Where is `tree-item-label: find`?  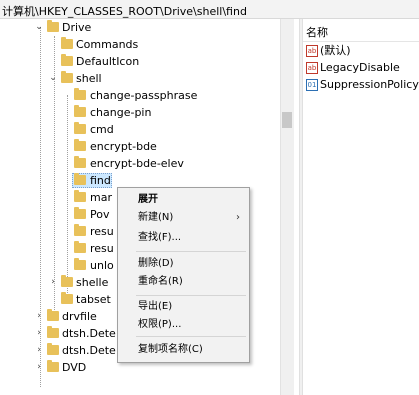
tree-item-label: find is located at coordinates (100, 180).